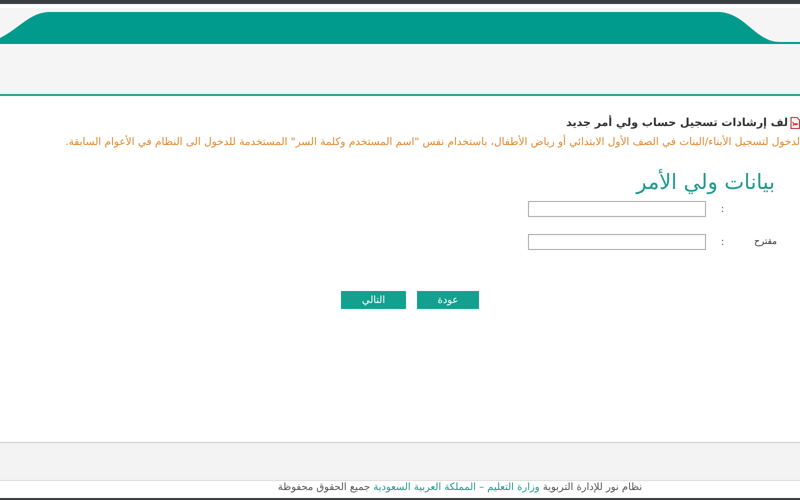 This screenshot has width=800, height=500. What do you see at coordinates (704, 182) in the screenshot?
I see `section-title: بيانات ولي الأمر` at bounding box center [704, 182].